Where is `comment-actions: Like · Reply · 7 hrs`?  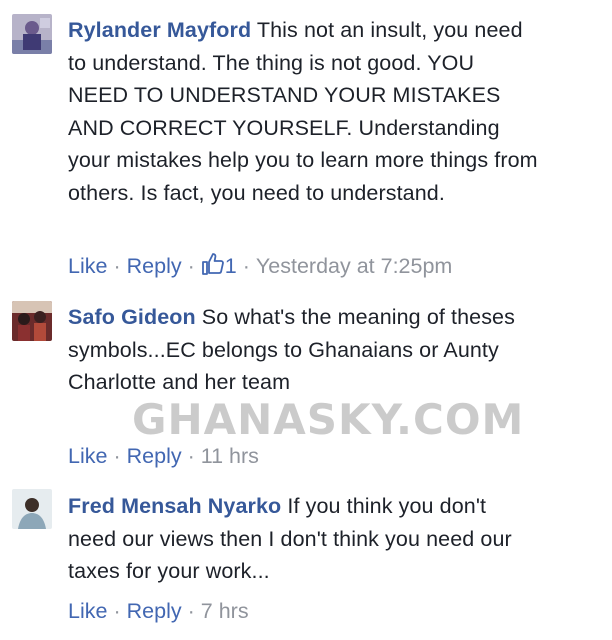
comment-actions: Like · Reply · 7 hrs is located at coordinates (158, 611).